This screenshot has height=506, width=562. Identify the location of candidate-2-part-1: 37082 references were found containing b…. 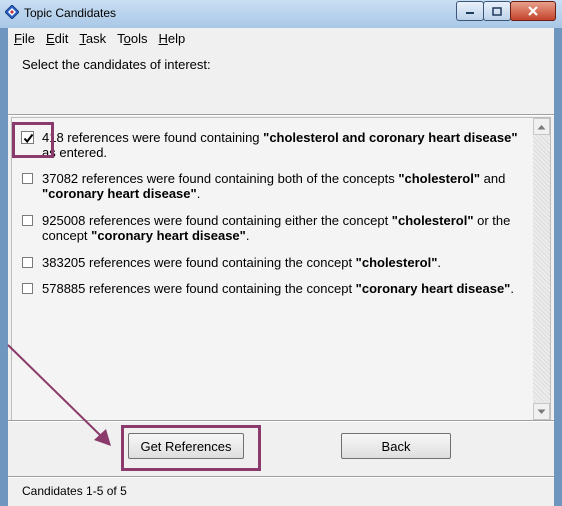
(220, 178).